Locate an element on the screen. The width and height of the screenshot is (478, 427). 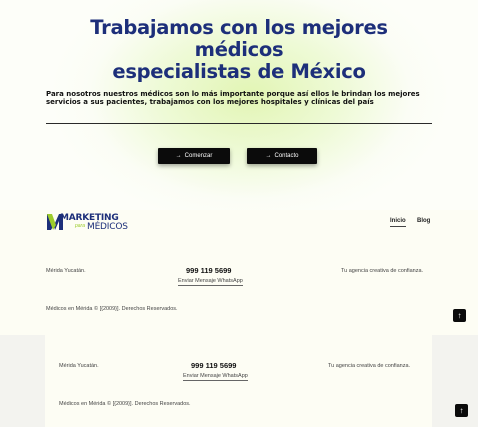
hero-title-line-3: especialistas de México is located at coordinates (239, 71).